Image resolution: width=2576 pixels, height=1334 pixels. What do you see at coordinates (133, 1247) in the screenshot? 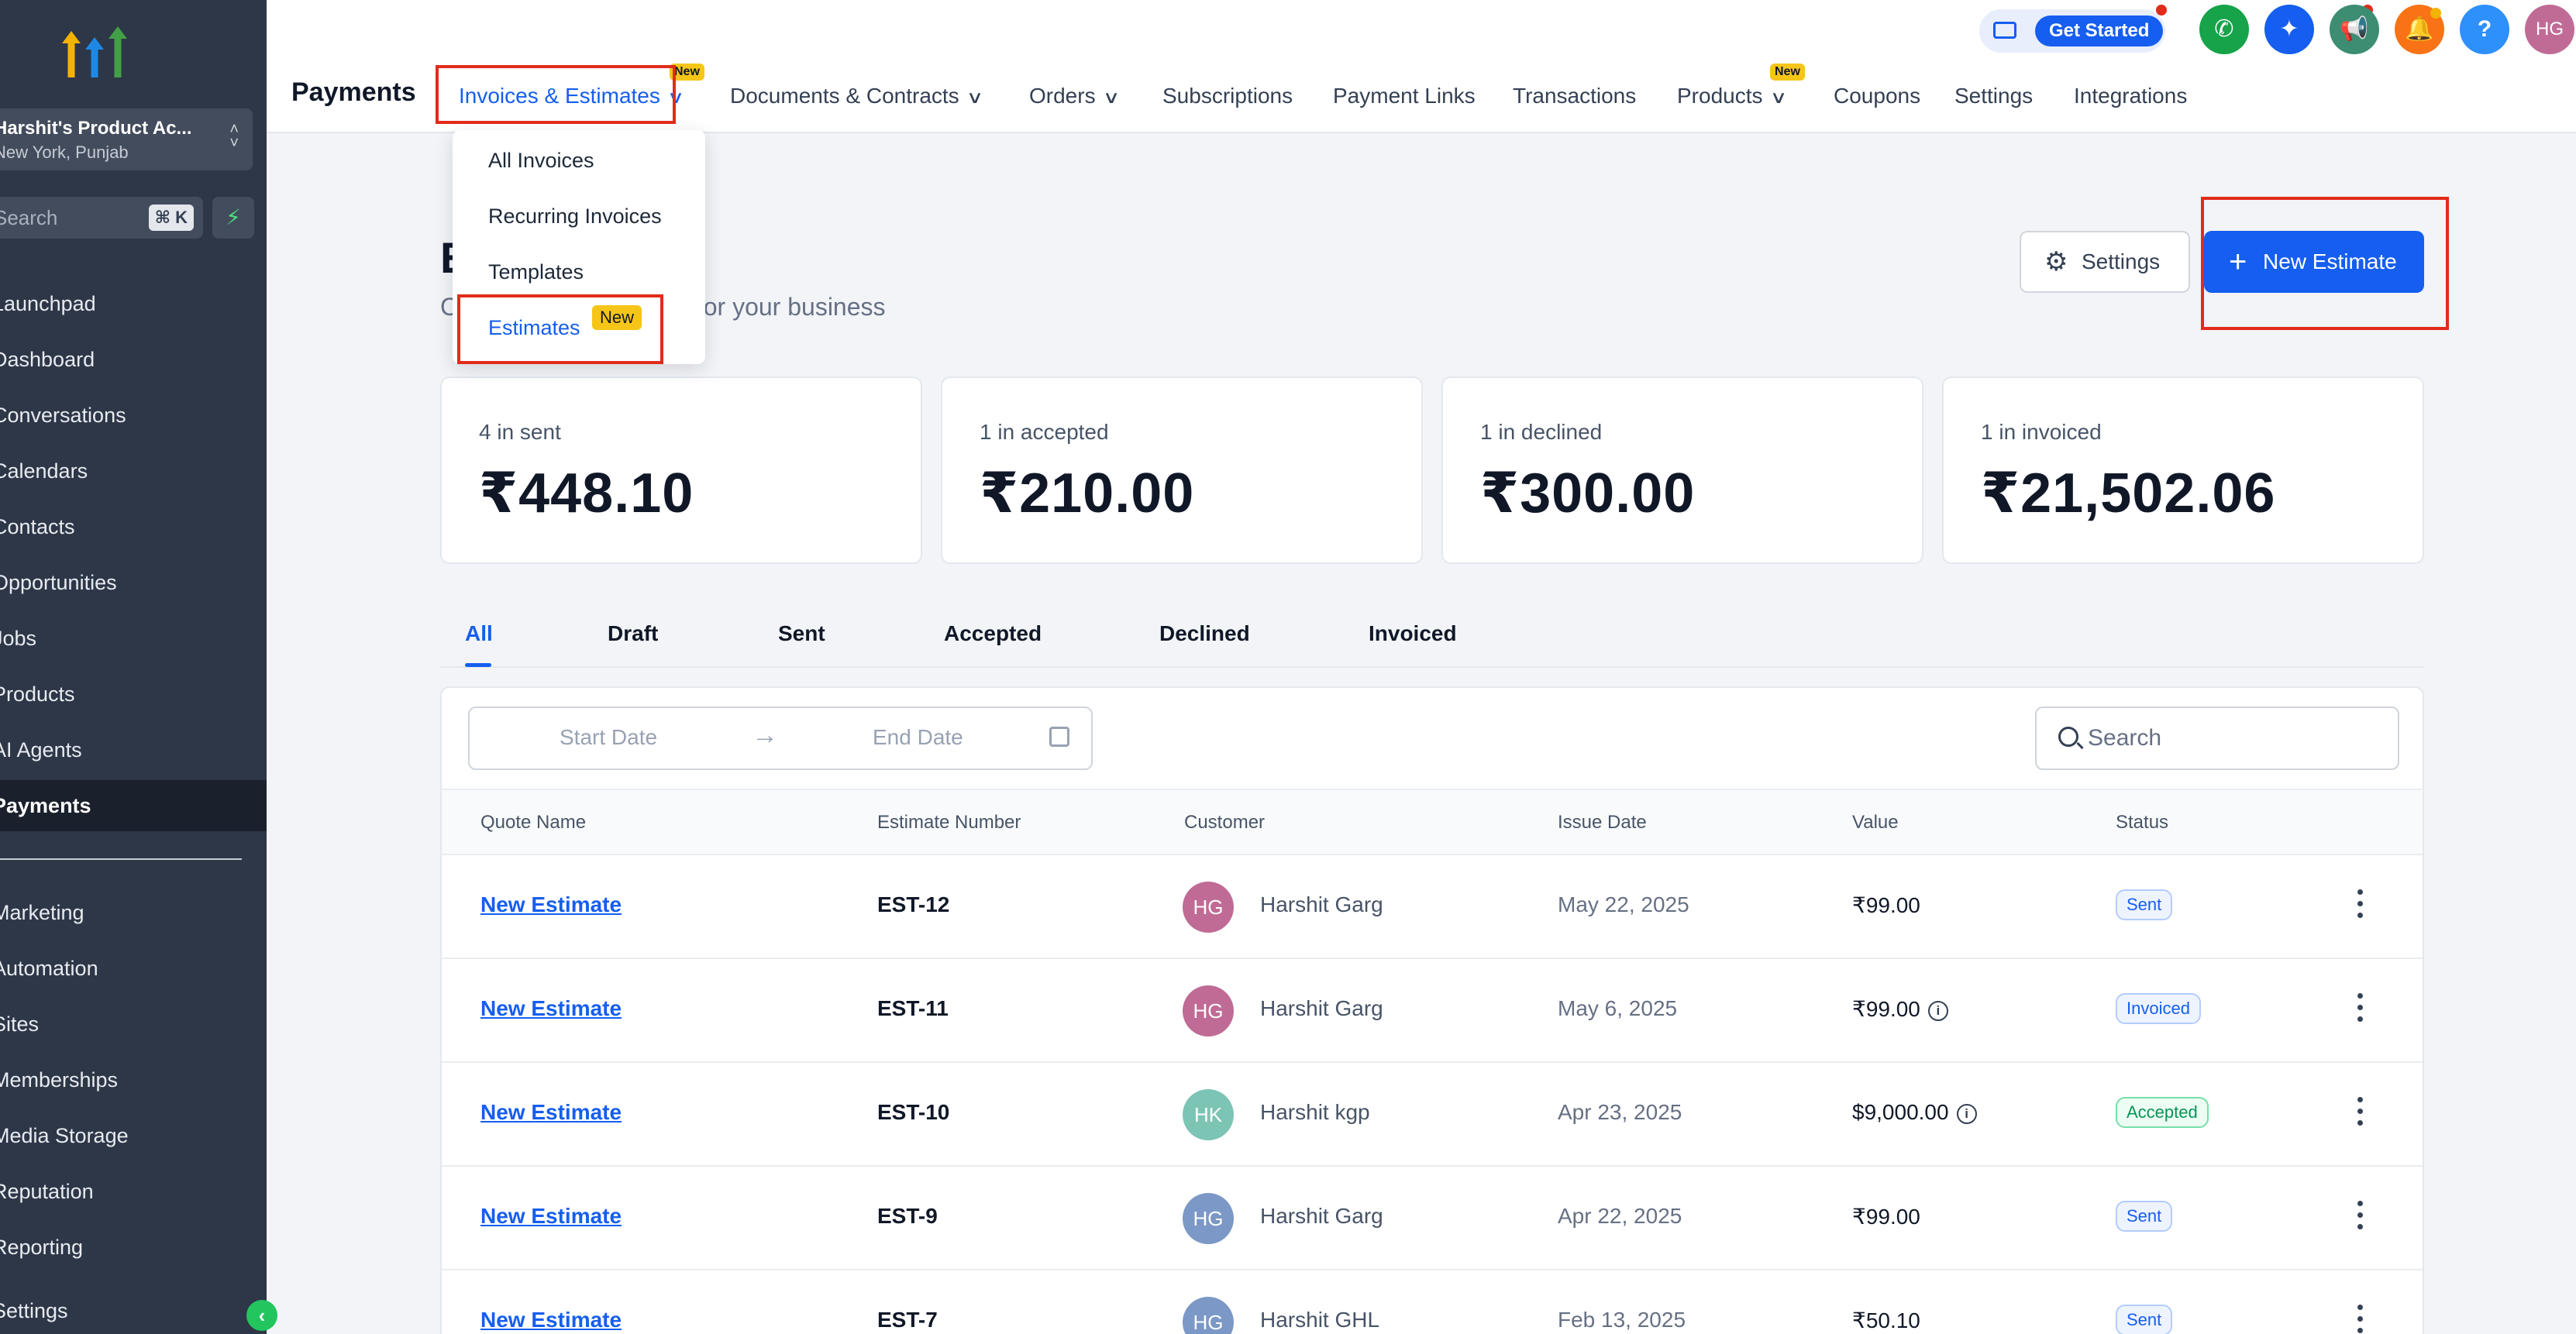
I see `sidebar-item-reporting: Reporting` at bounding box center [133, 1247].